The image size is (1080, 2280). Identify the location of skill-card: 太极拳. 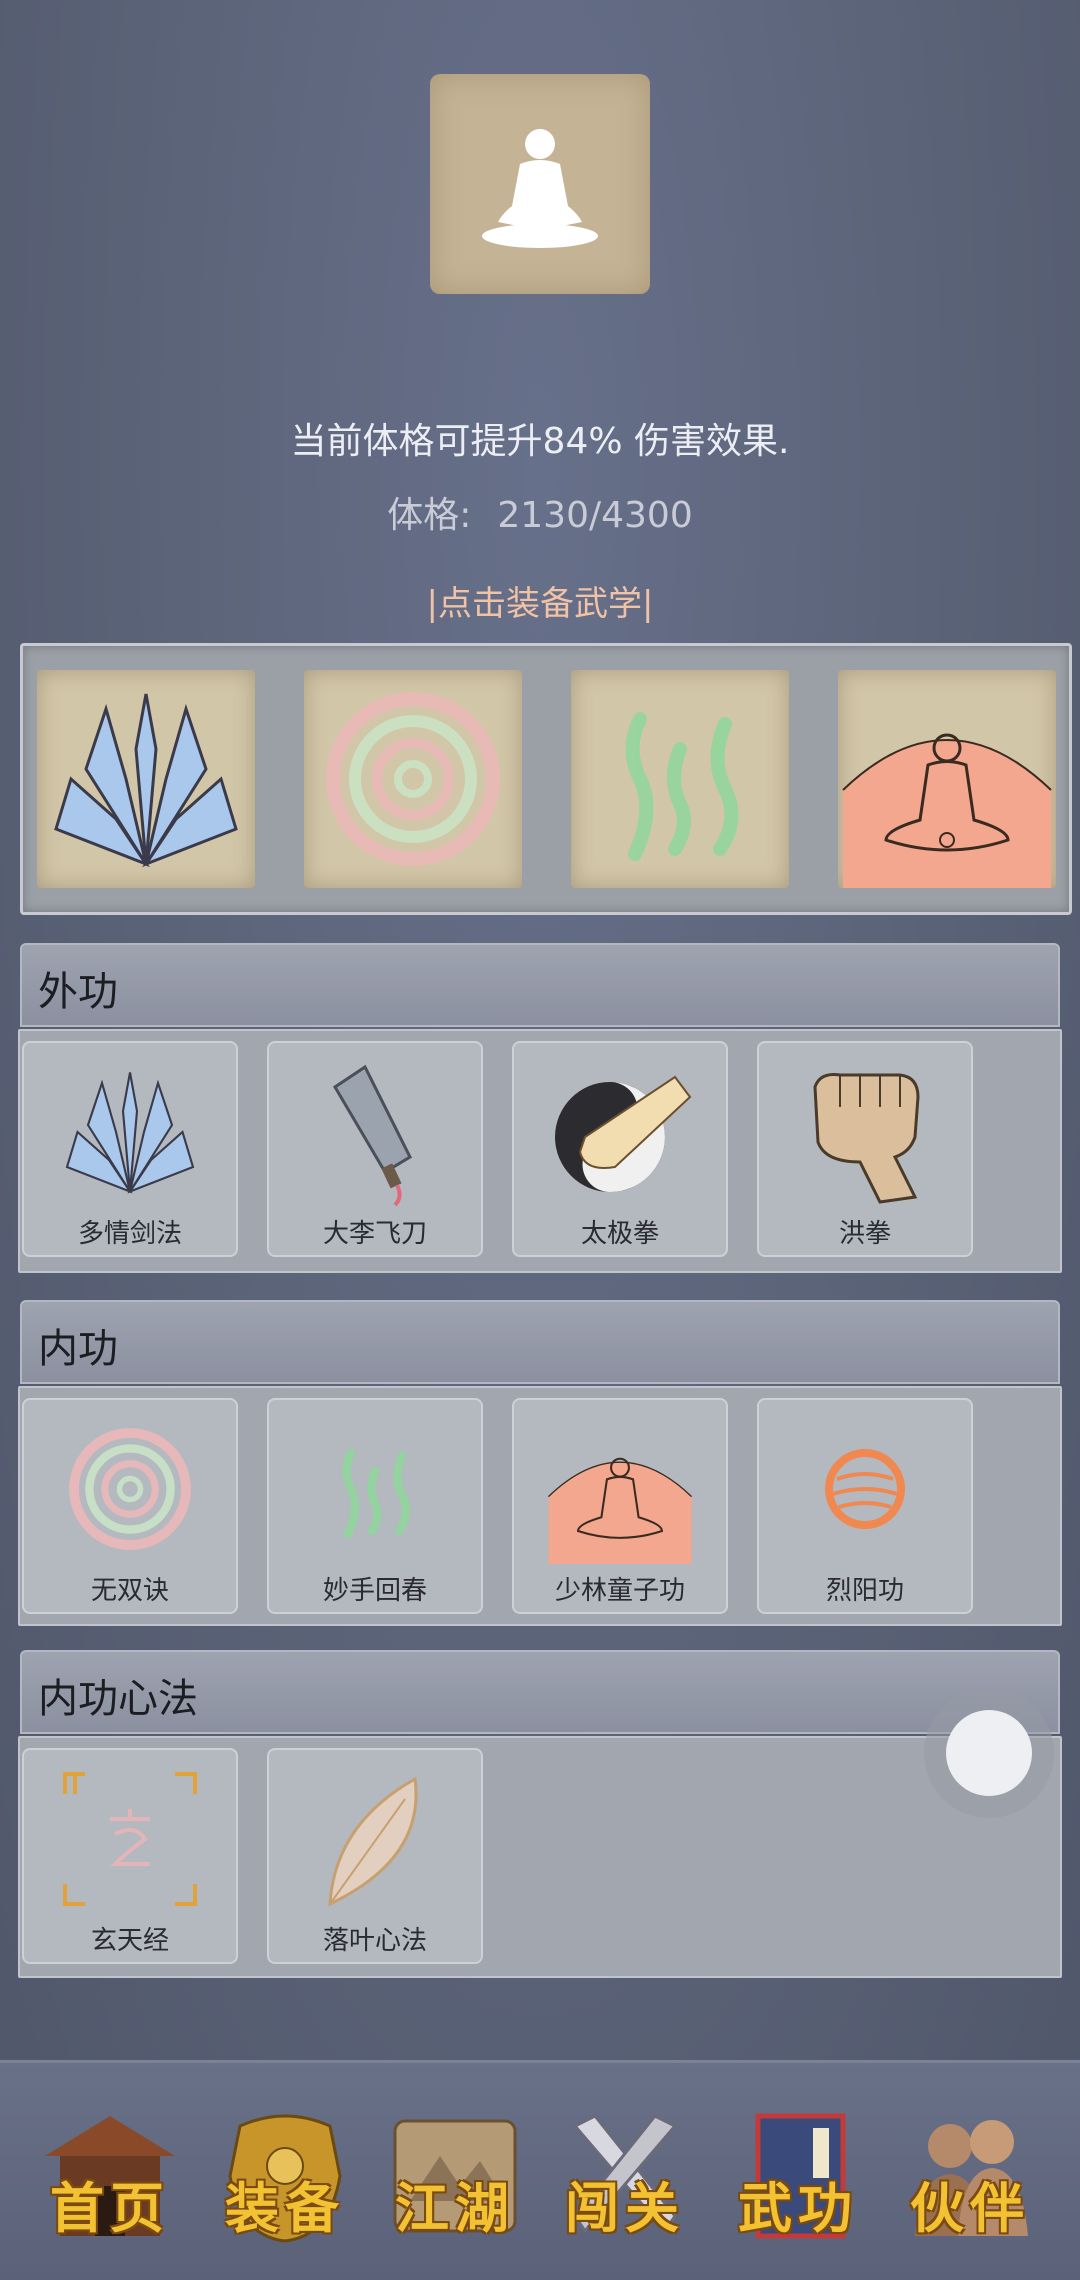
(620, 1149).